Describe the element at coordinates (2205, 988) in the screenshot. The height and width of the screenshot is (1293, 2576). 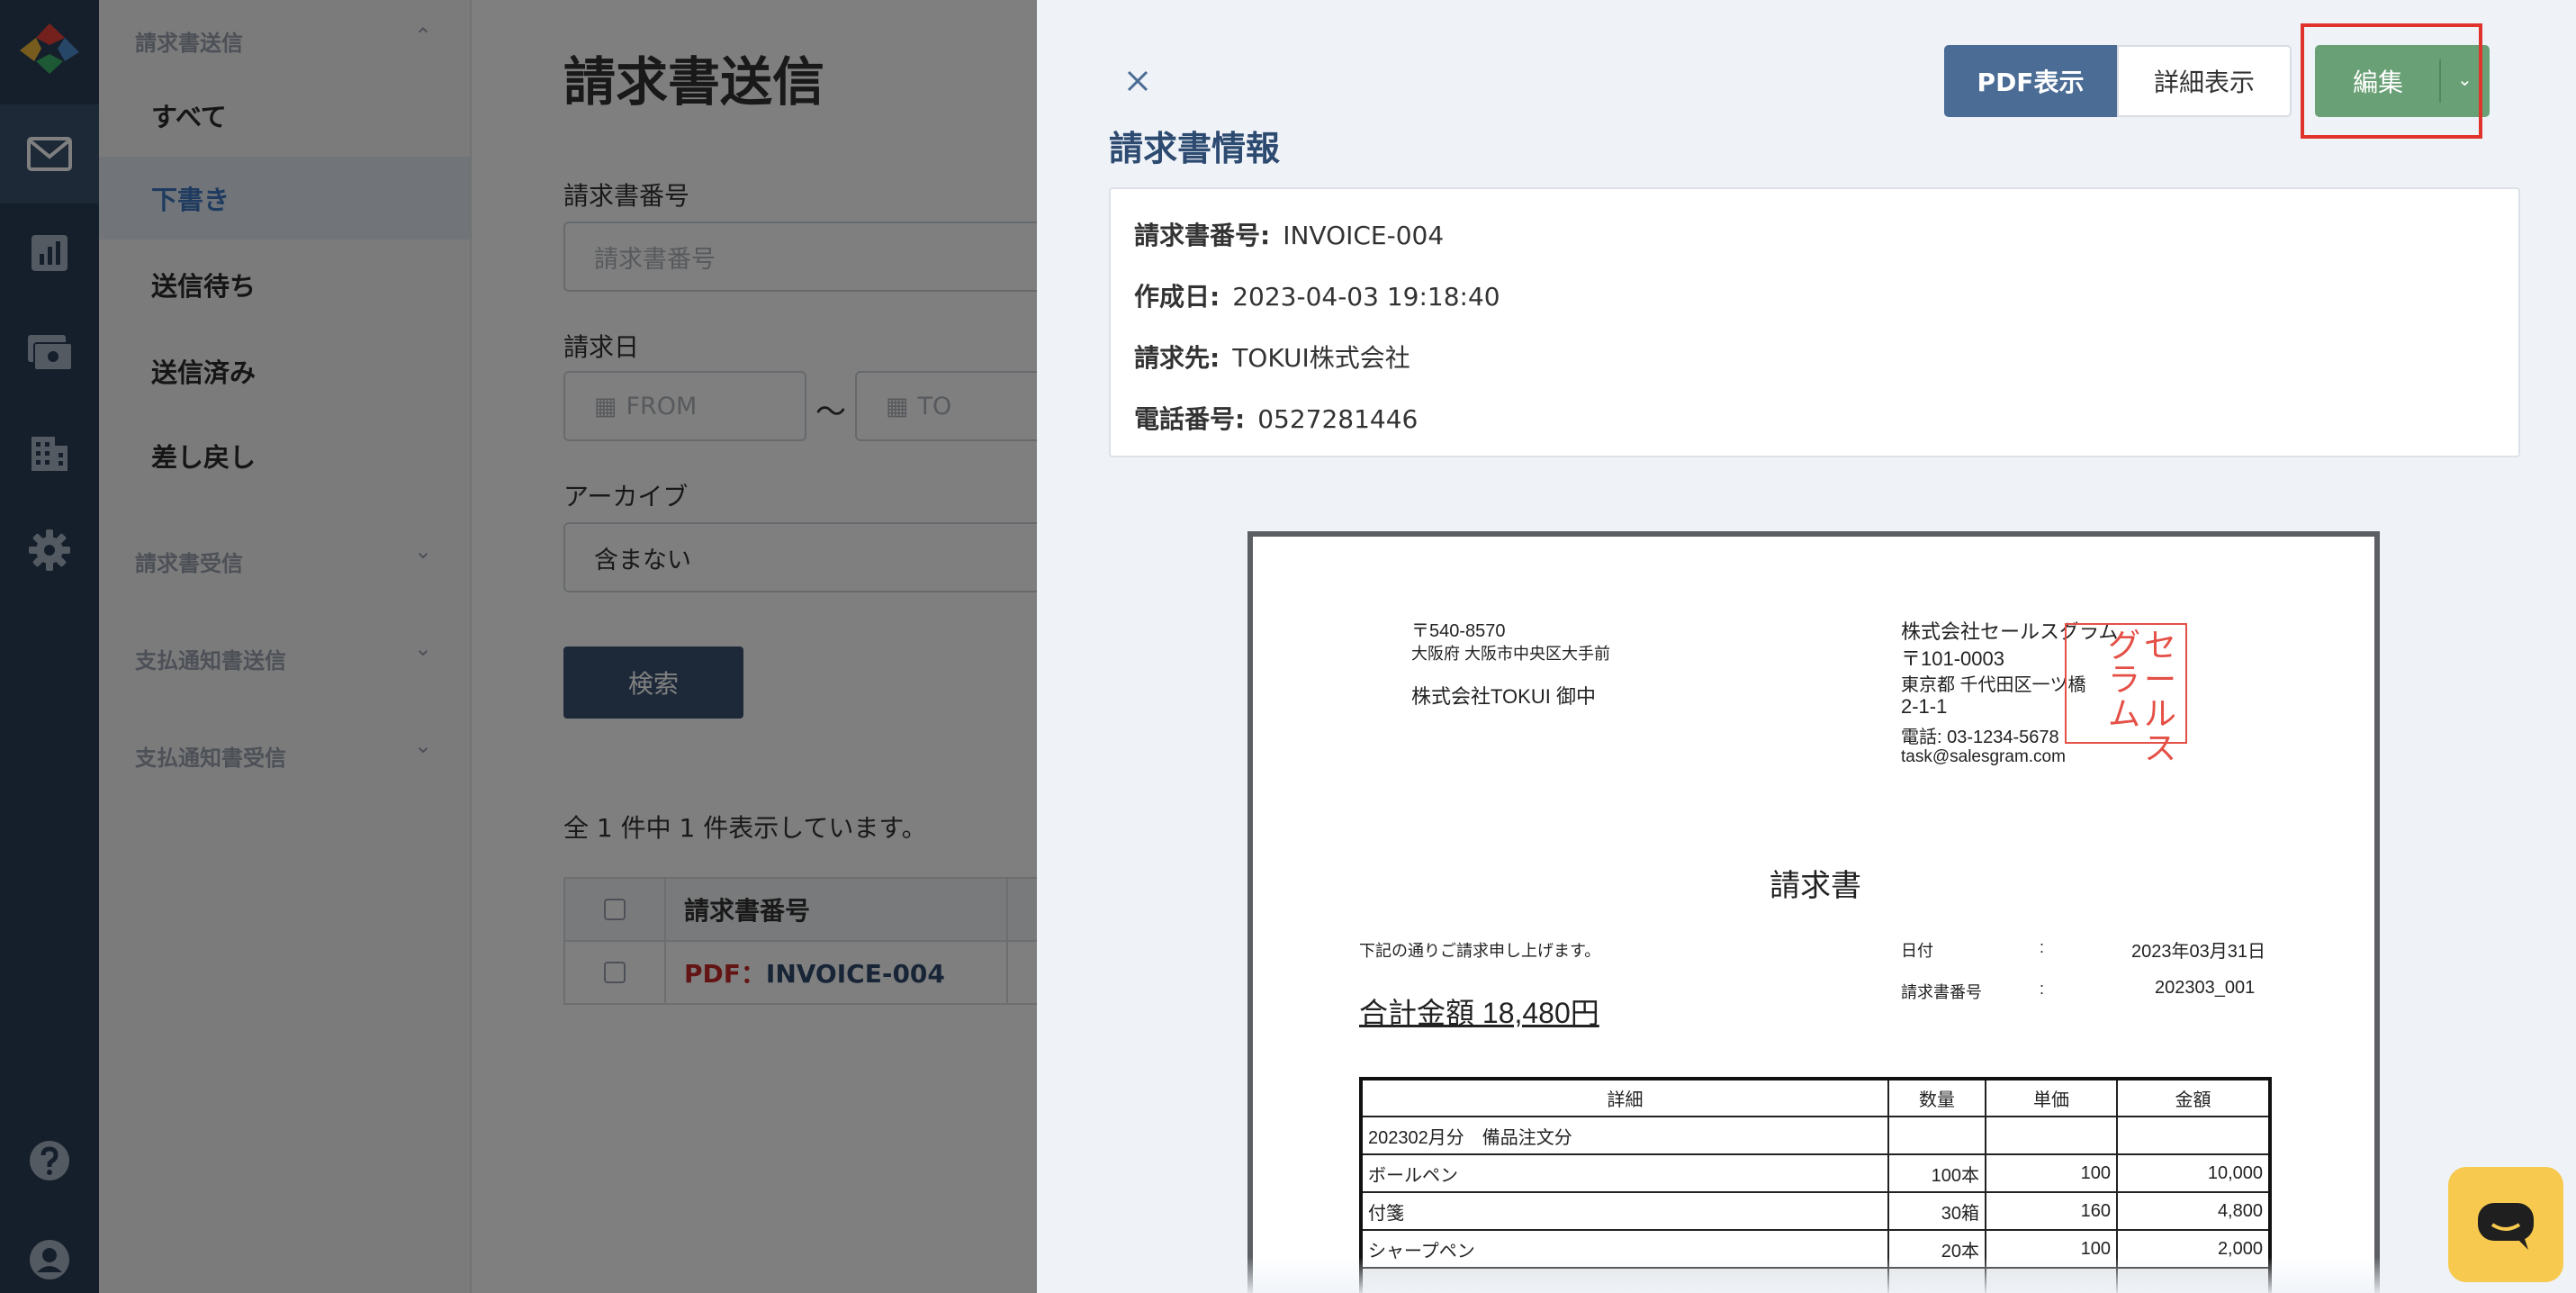
I see `number-value: 202303_001` at that location.